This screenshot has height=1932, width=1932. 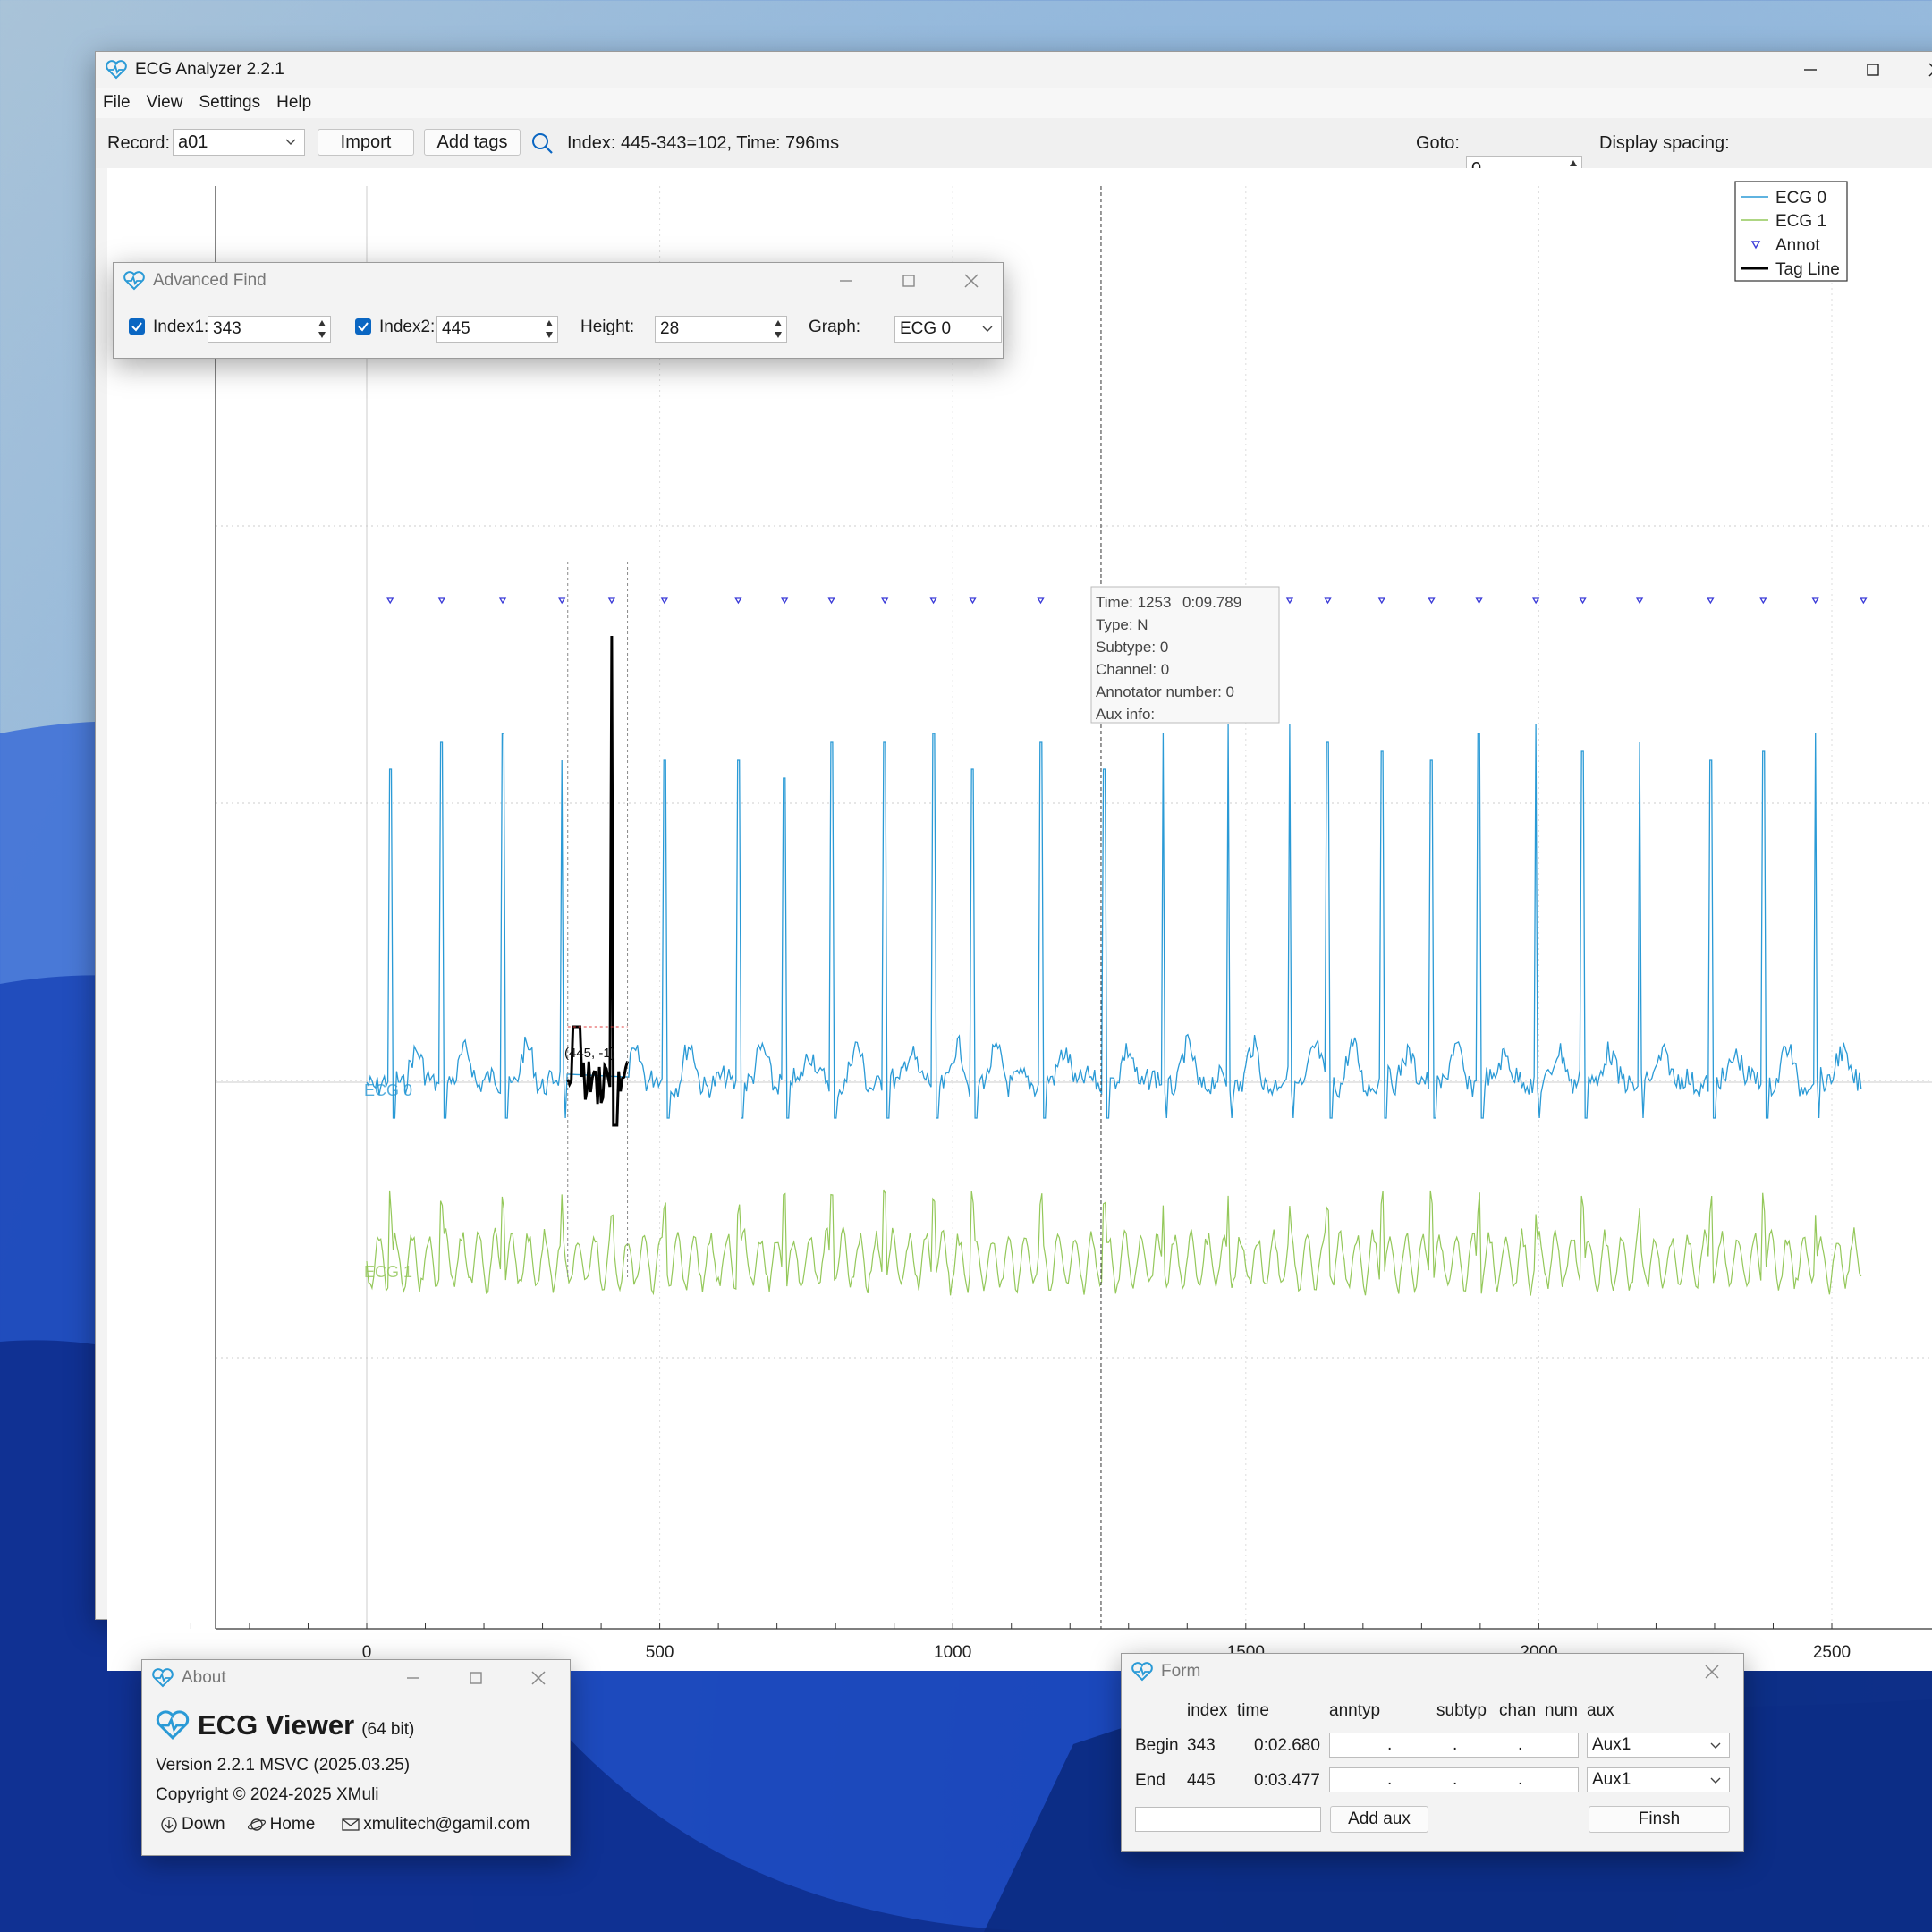 What do you see at coordinates (1253, 1710) in the screenshot?
I see `col-header-time: time` at bounding box center [1253, 1710].